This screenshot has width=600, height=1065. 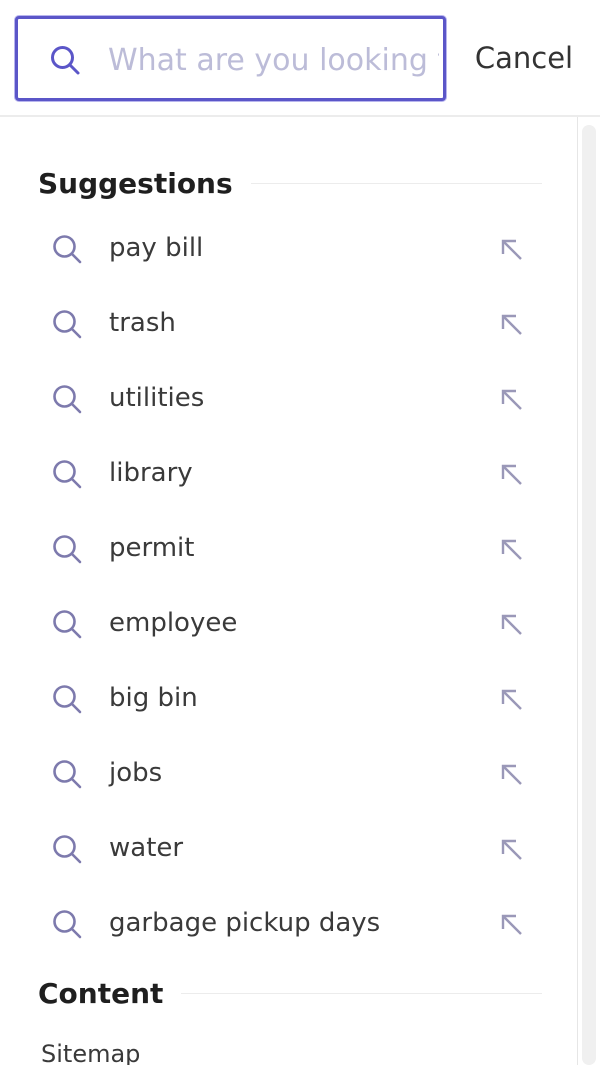 What do you see at coordinates (288, 549) in the screenshot?
I see `suggestion-item: permit` at bounding box center [288, 549].